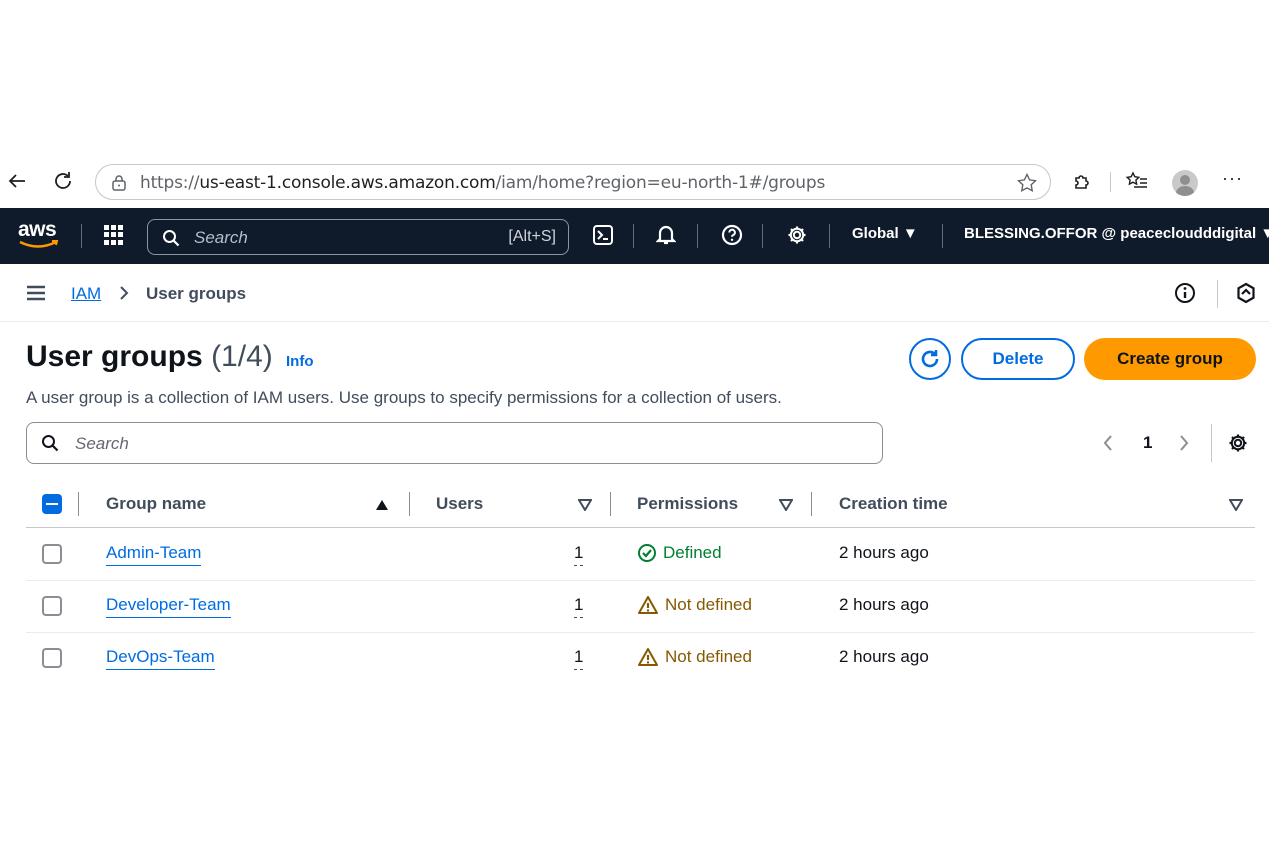  What do you see at coordinates (893, 504) in the screenshot?
I see `column-header-creation-time: Creation time` at bounding box center [893, 504].